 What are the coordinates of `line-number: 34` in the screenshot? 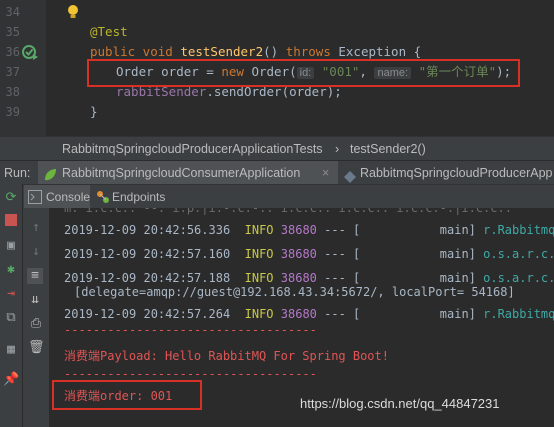 It's located at (12, 12).